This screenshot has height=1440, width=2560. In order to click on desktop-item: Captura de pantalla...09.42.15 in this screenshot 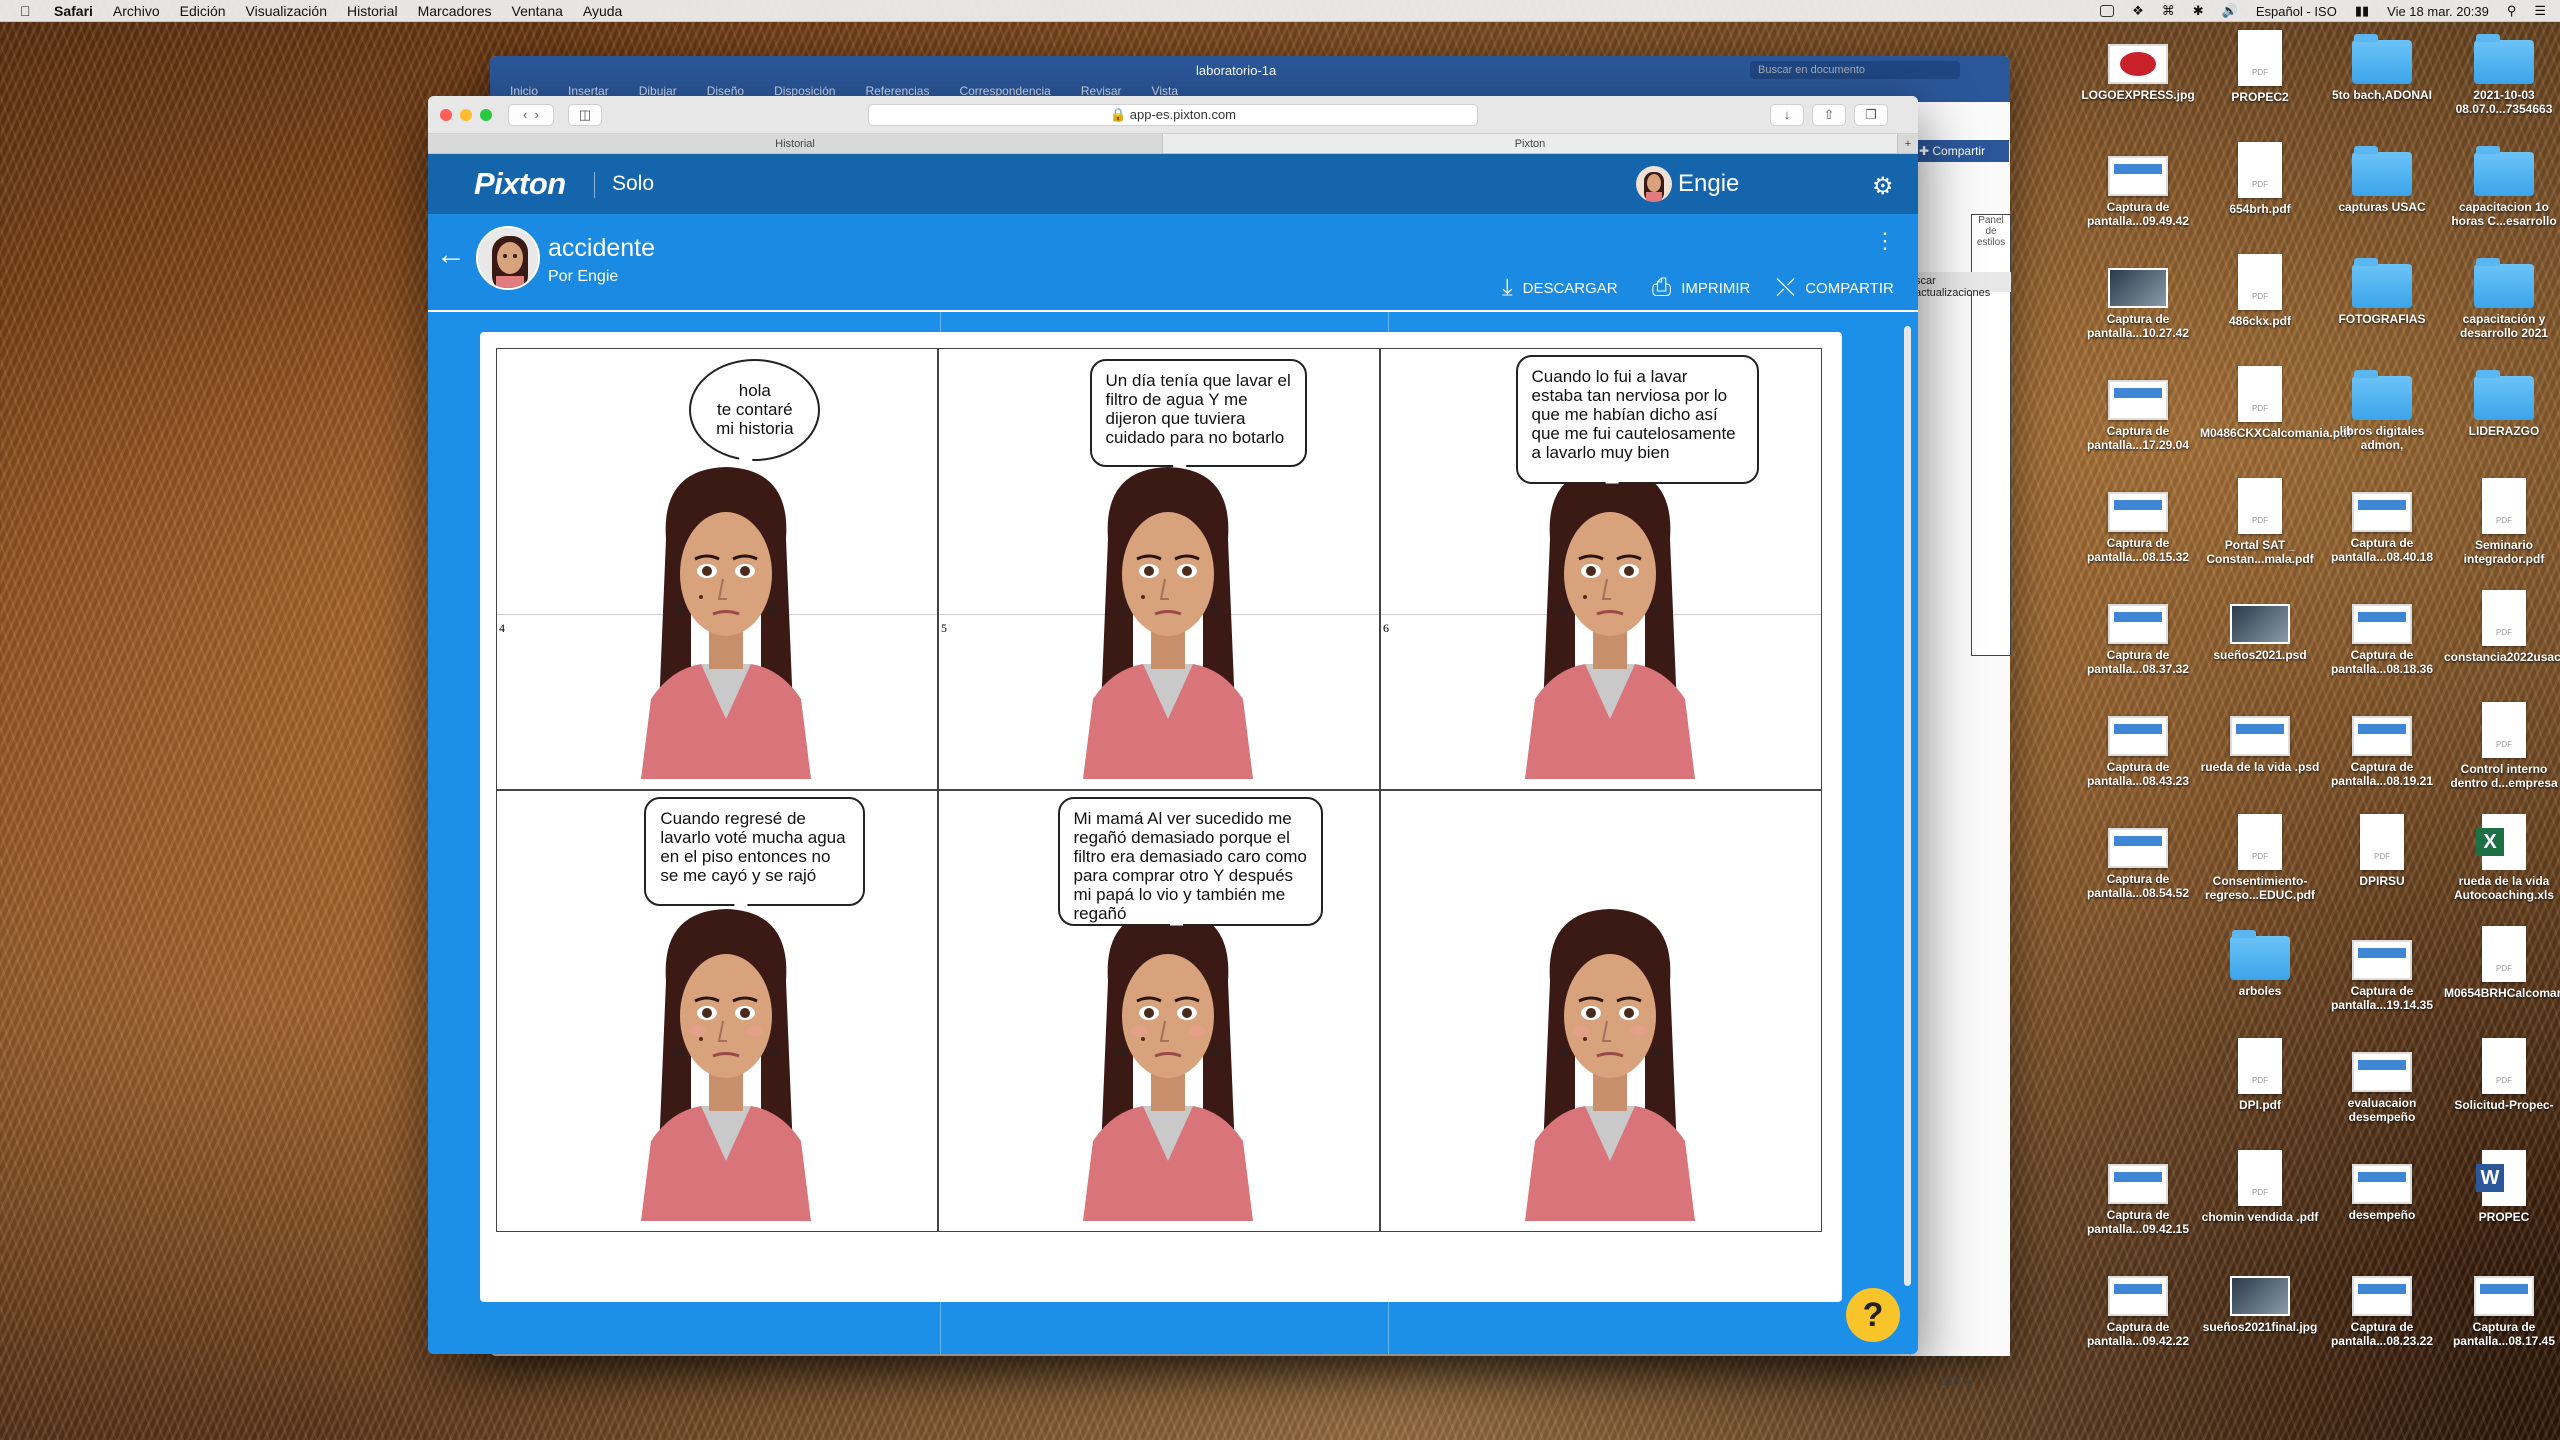, I will do `click(2138, 1193)`.